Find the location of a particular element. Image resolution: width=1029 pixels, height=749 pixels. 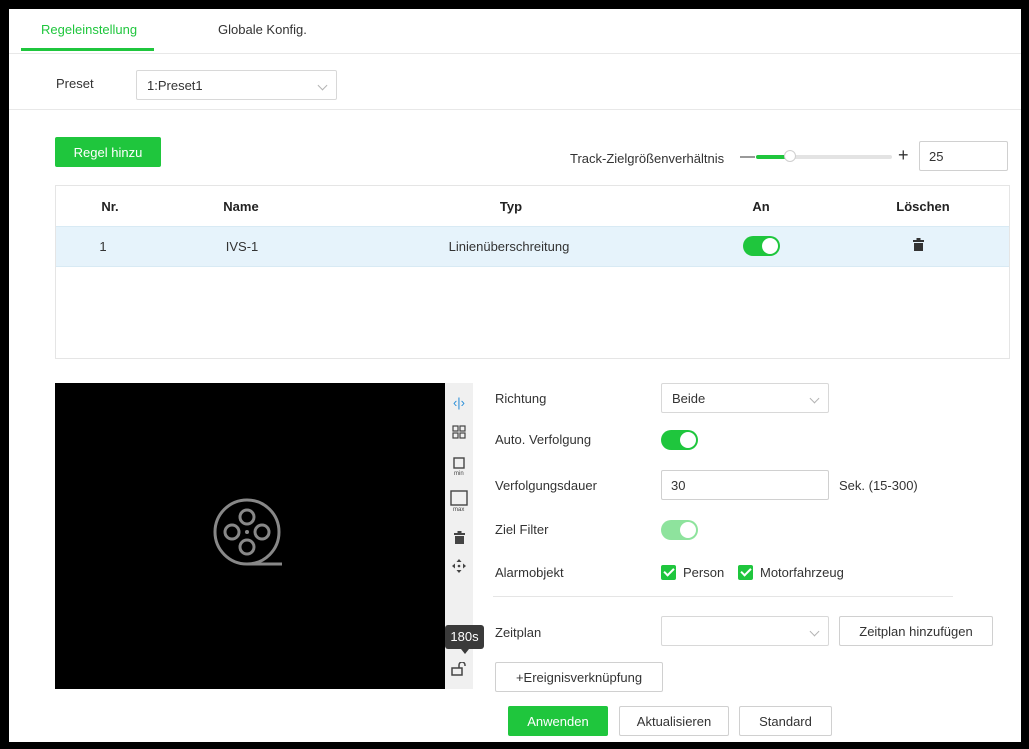

zeitplan-select is located at coordinates (745, 631).